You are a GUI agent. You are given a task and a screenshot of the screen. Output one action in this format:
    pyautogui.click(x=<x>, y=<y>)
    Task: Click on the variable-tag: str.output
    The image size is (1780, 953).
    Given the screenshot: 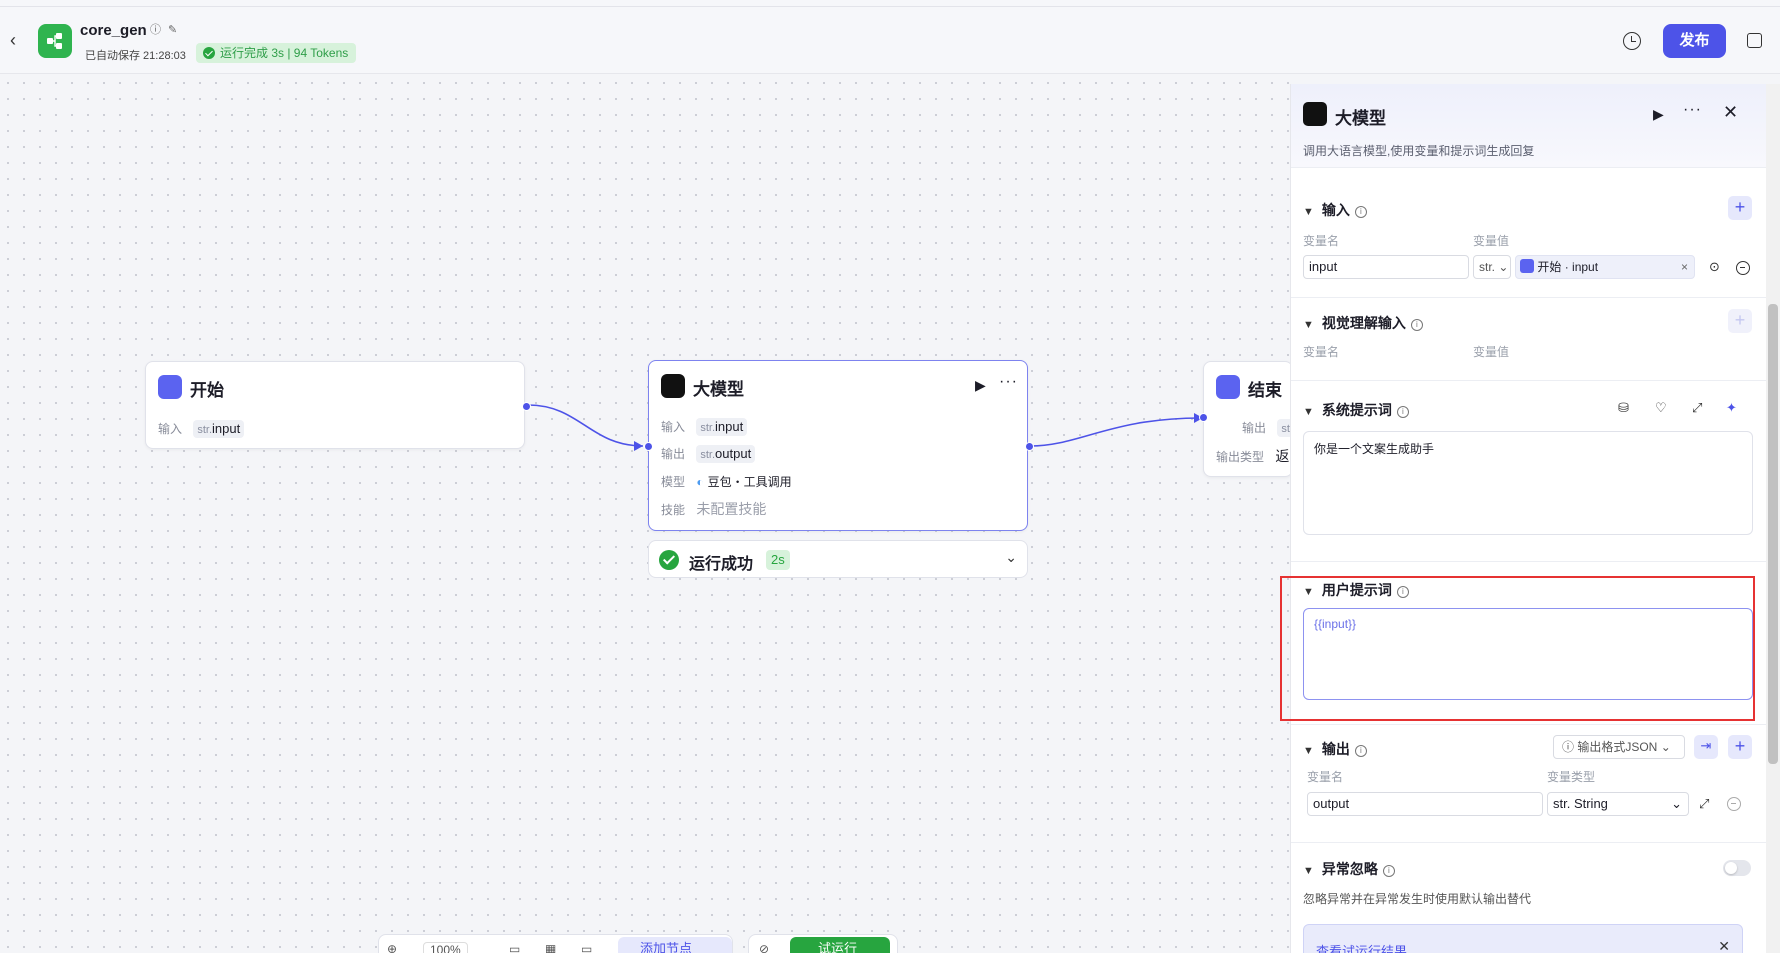 What is the action you would take?
    pyautogui.click(x=726, y=454)
    